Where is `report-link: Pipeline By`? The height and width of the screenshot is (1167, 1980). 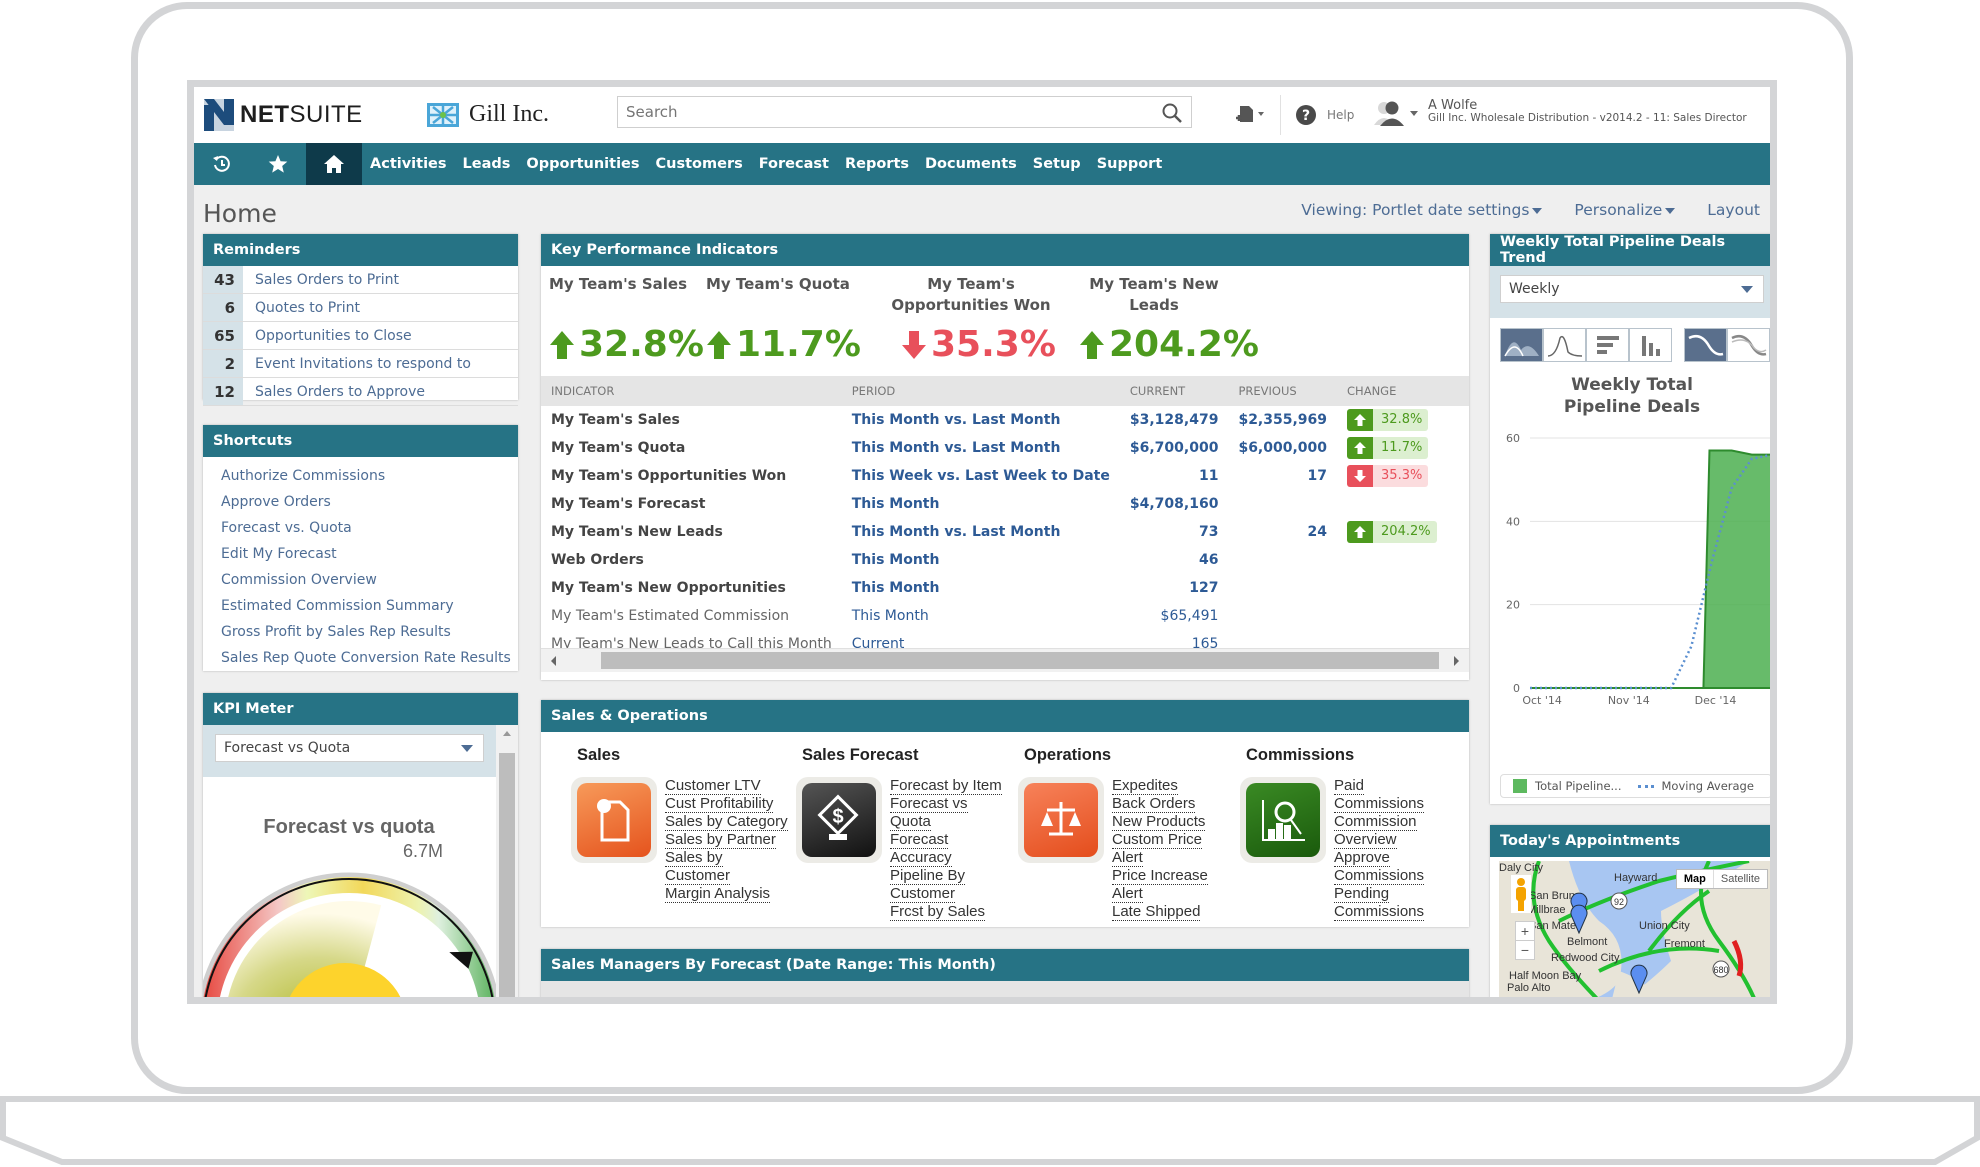
report-link: Pipeline By is located at coordinates (928, 876).